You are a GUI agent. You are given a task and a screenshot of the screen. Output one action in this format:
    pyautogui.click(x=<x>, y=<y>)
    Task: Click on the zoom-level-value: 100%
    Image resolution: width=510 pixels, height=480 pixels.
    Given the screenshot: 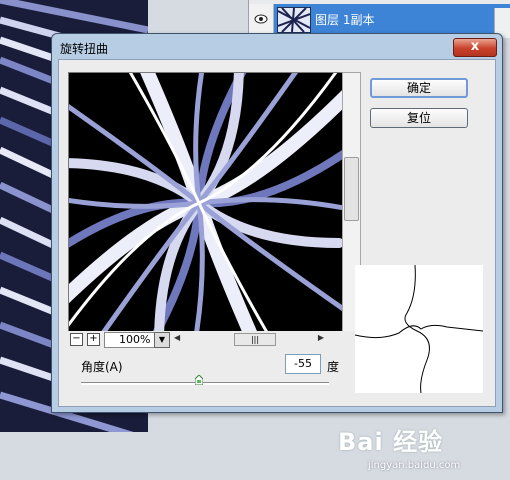 What is the action you would take?
    pyautogui.click(x=135, y=339)
    